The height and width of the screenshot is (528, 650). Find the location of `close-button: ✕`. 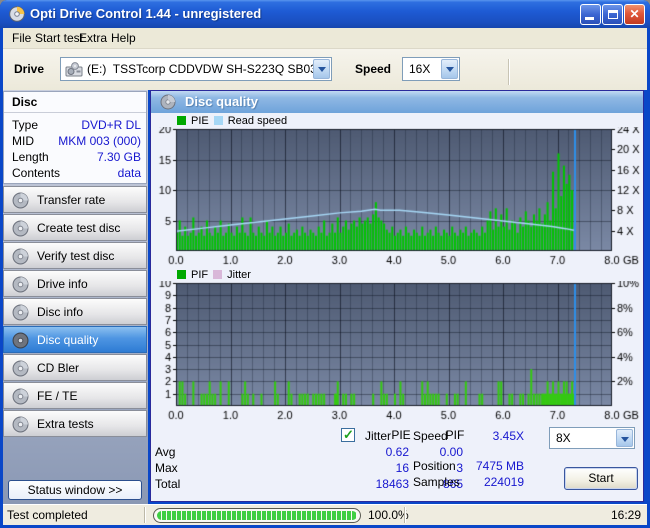

close-button: ✕ is located at coordinates (634, 14).